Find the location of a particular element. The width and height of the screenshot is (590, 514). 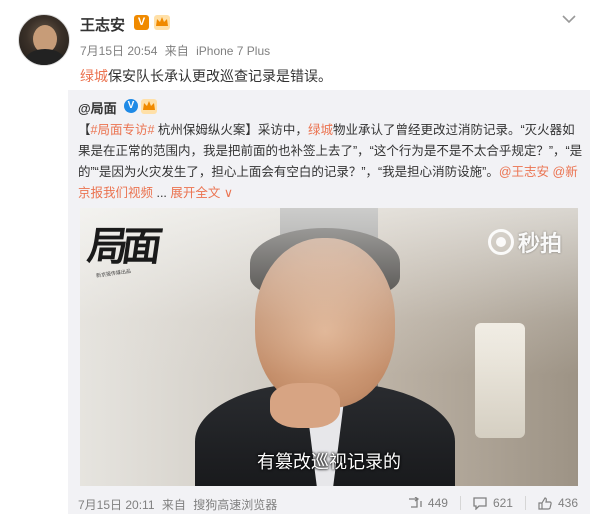

comment-count: 621 is located at coordinates (502, 503).